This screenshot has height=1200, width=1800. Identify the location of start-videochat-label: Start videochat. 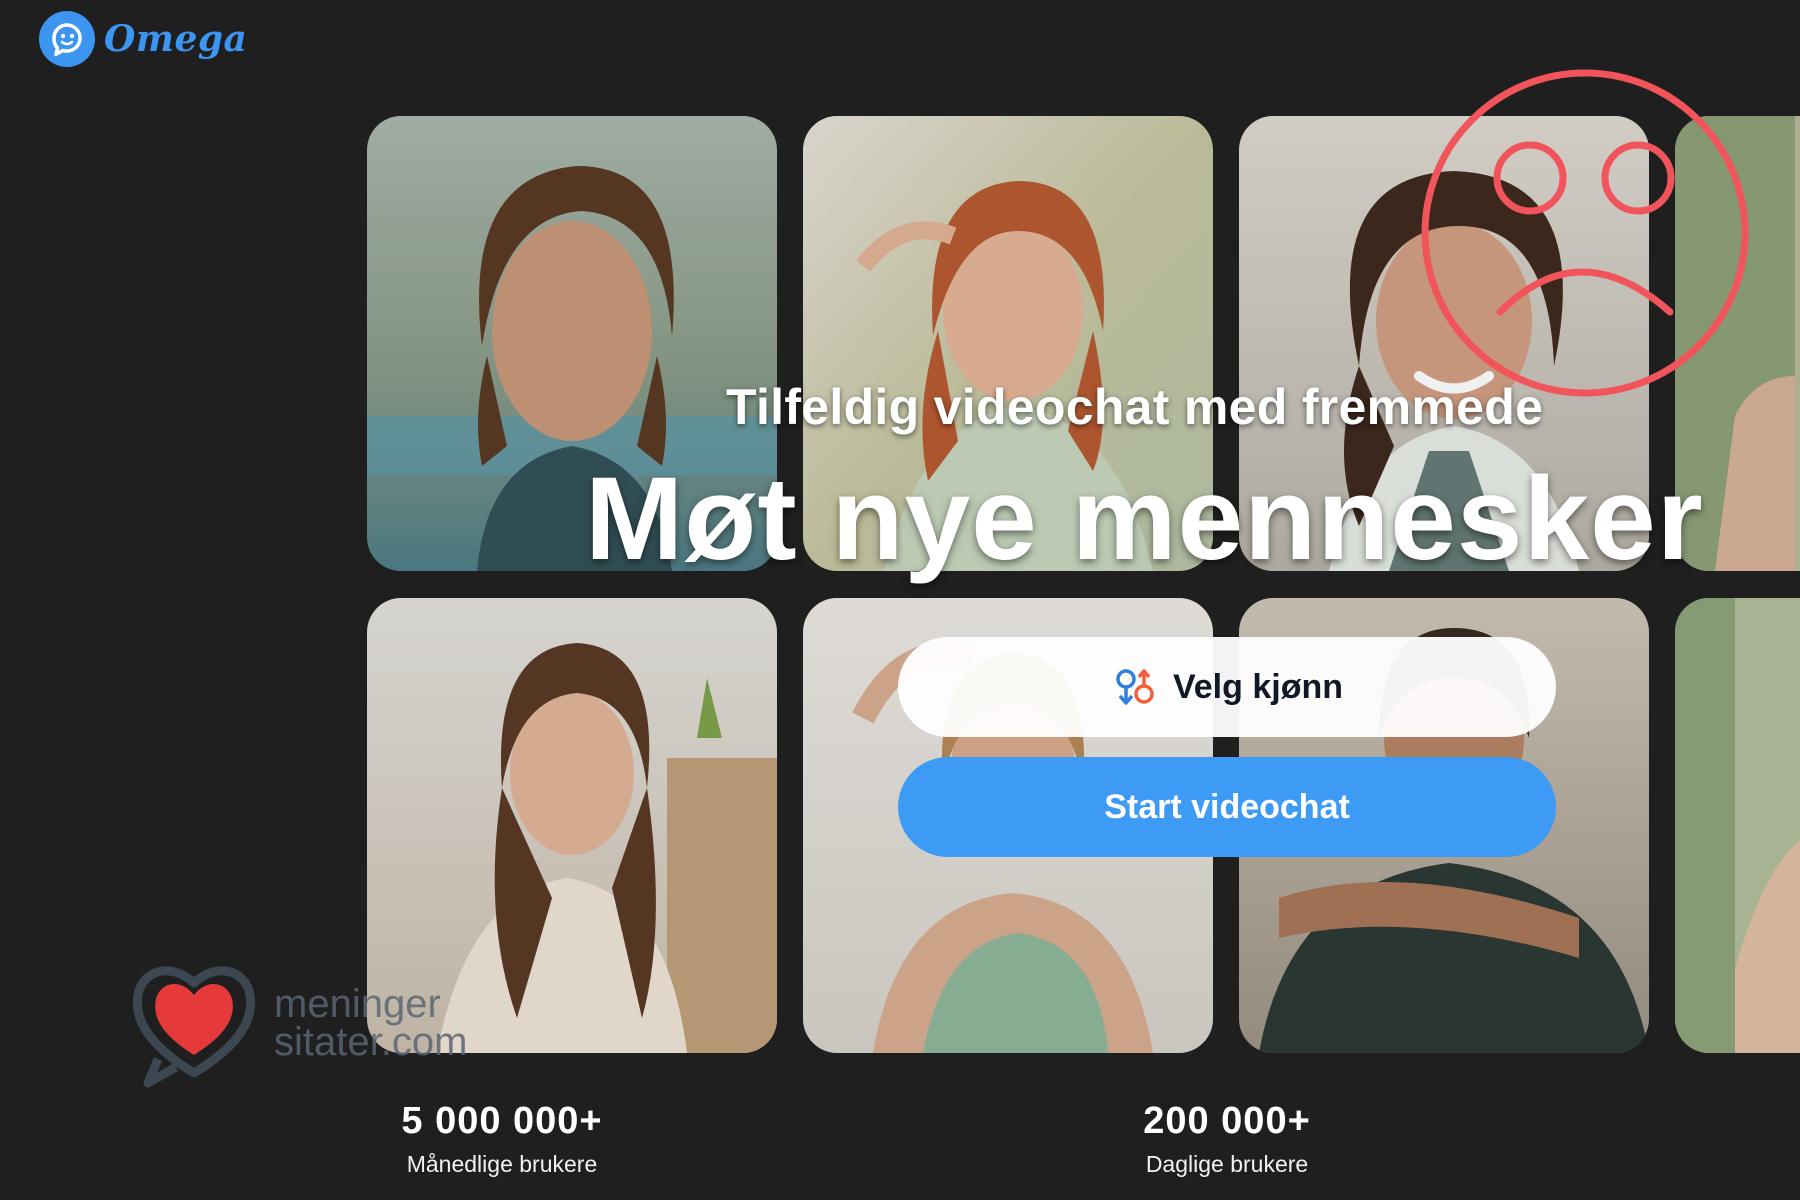
(1227, 806).